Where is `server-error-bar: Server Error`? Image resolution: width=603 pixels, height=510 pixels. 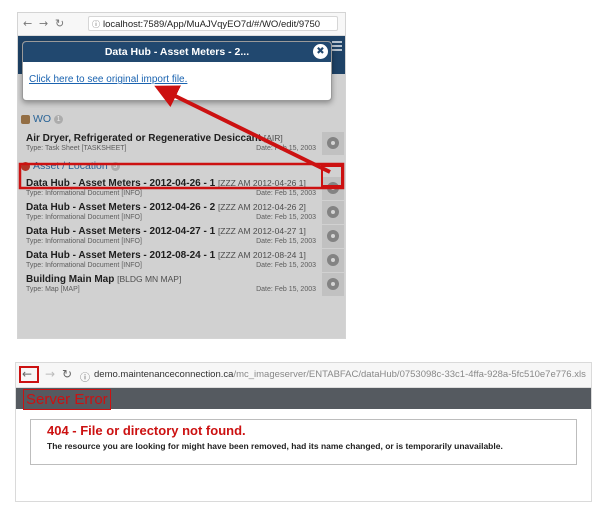
server-error-bar: Server Error is located at coordinates (303, 399).